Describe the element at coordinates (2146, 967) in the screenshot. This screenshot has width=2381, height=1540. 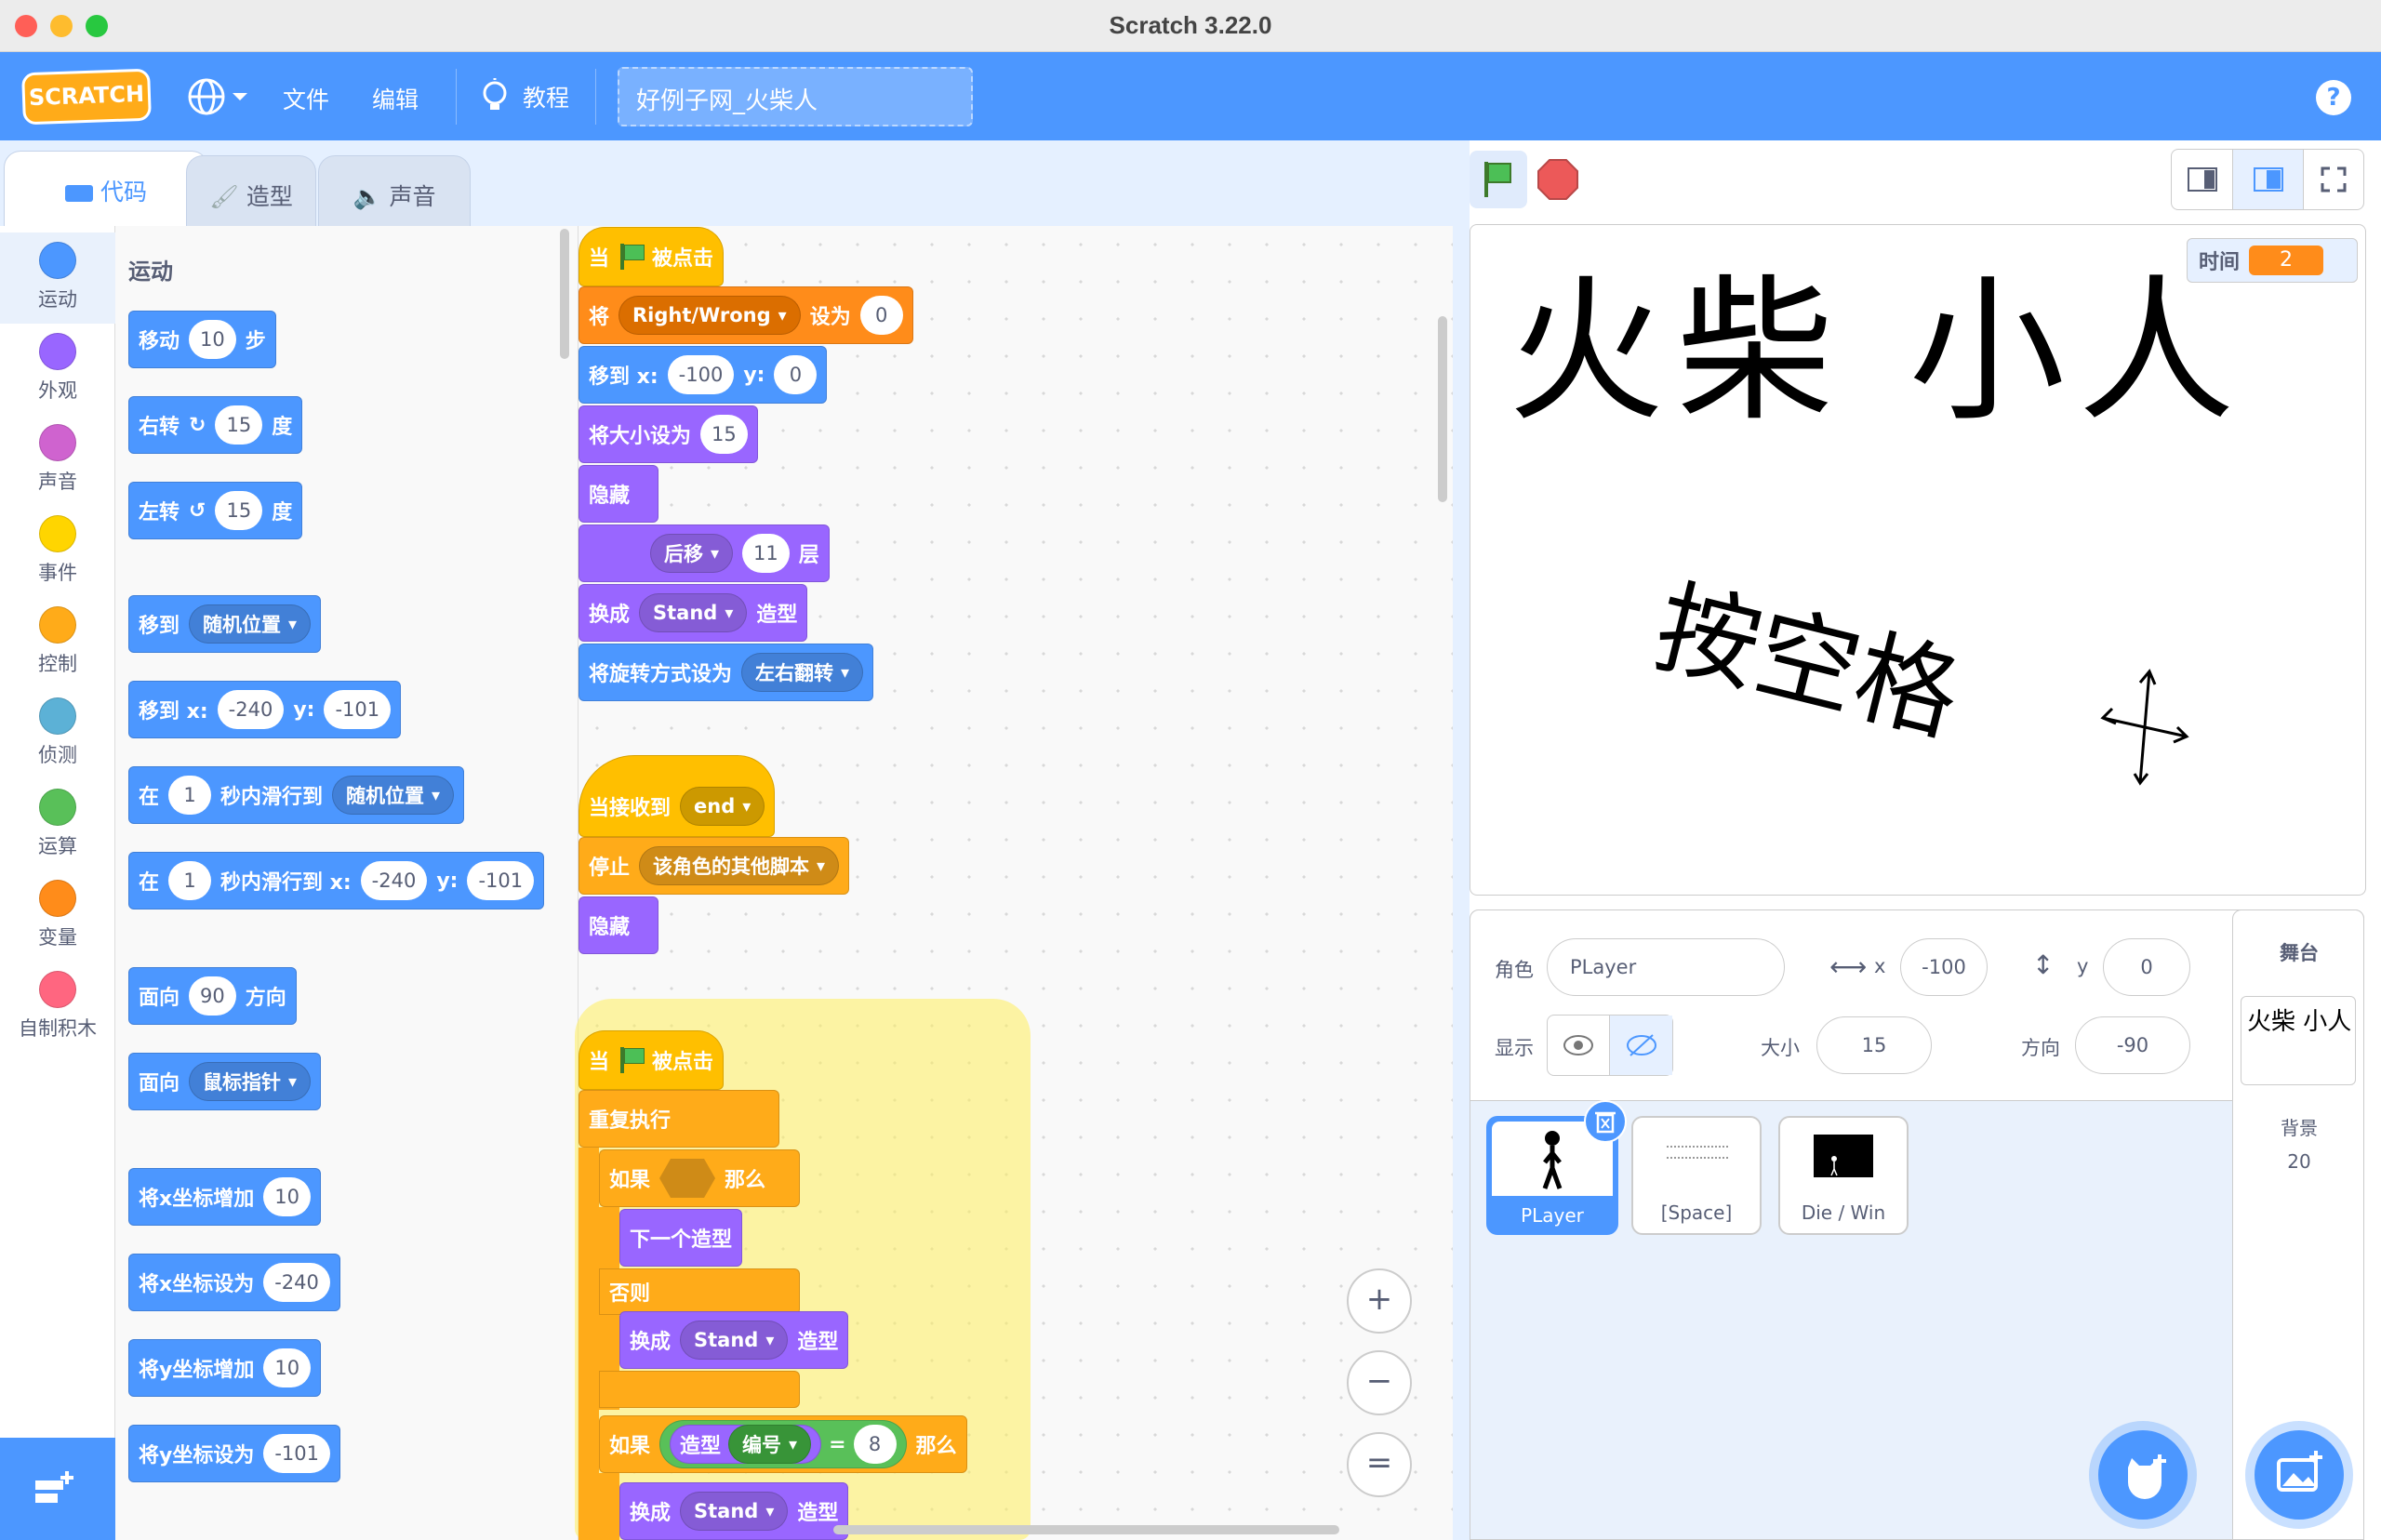
I see `y-input: 0` at that location.